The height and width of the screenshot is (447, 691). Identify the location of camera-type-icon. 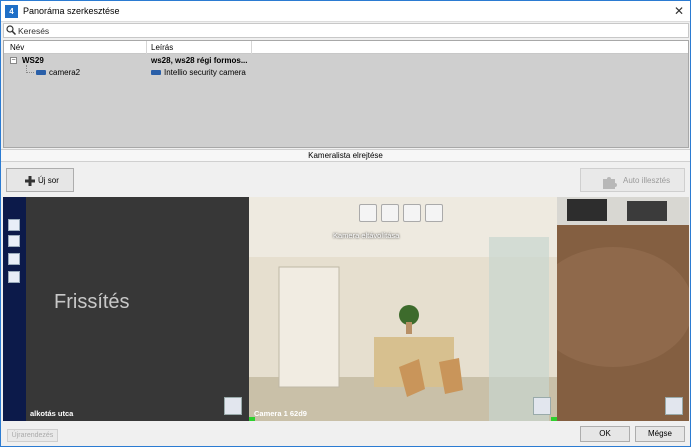
(156, 72).